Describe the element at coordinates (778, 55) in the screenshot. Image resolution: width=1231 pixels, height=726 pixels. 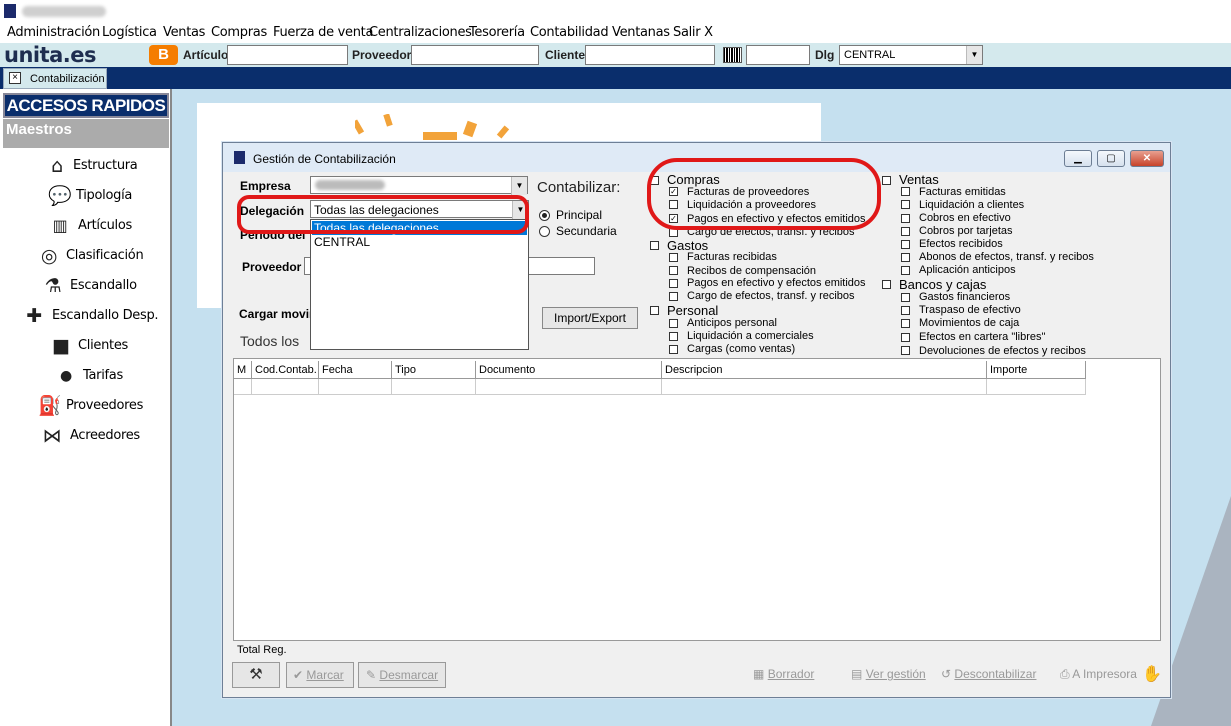
I see `barcode-input` at that location.